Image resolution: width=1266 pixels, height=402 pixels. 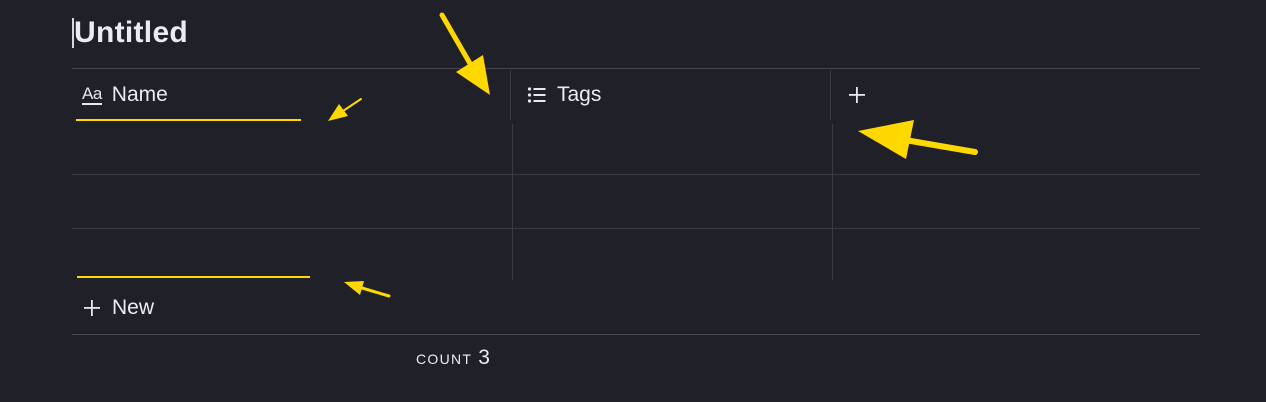 What do you see at coordinates (367, 289) in the screenshot?
I see `annotation-arrow` at bounding box center [367, 289].